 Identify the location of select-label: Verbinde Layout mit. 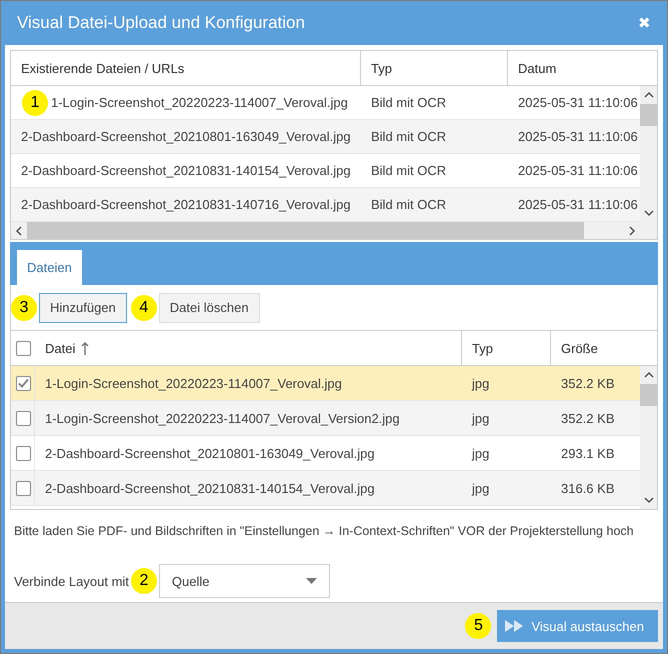
(71, 581).